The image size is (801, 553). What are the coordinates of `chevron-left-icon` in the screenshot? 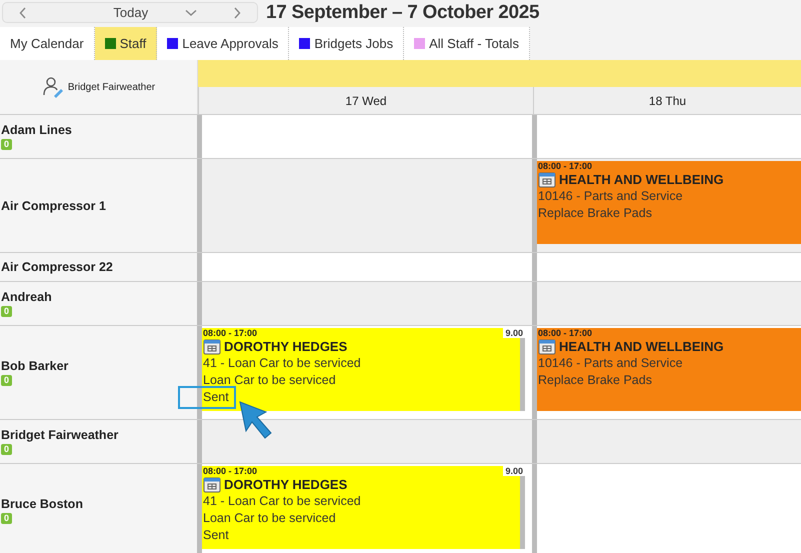 It's located at (23, 12).